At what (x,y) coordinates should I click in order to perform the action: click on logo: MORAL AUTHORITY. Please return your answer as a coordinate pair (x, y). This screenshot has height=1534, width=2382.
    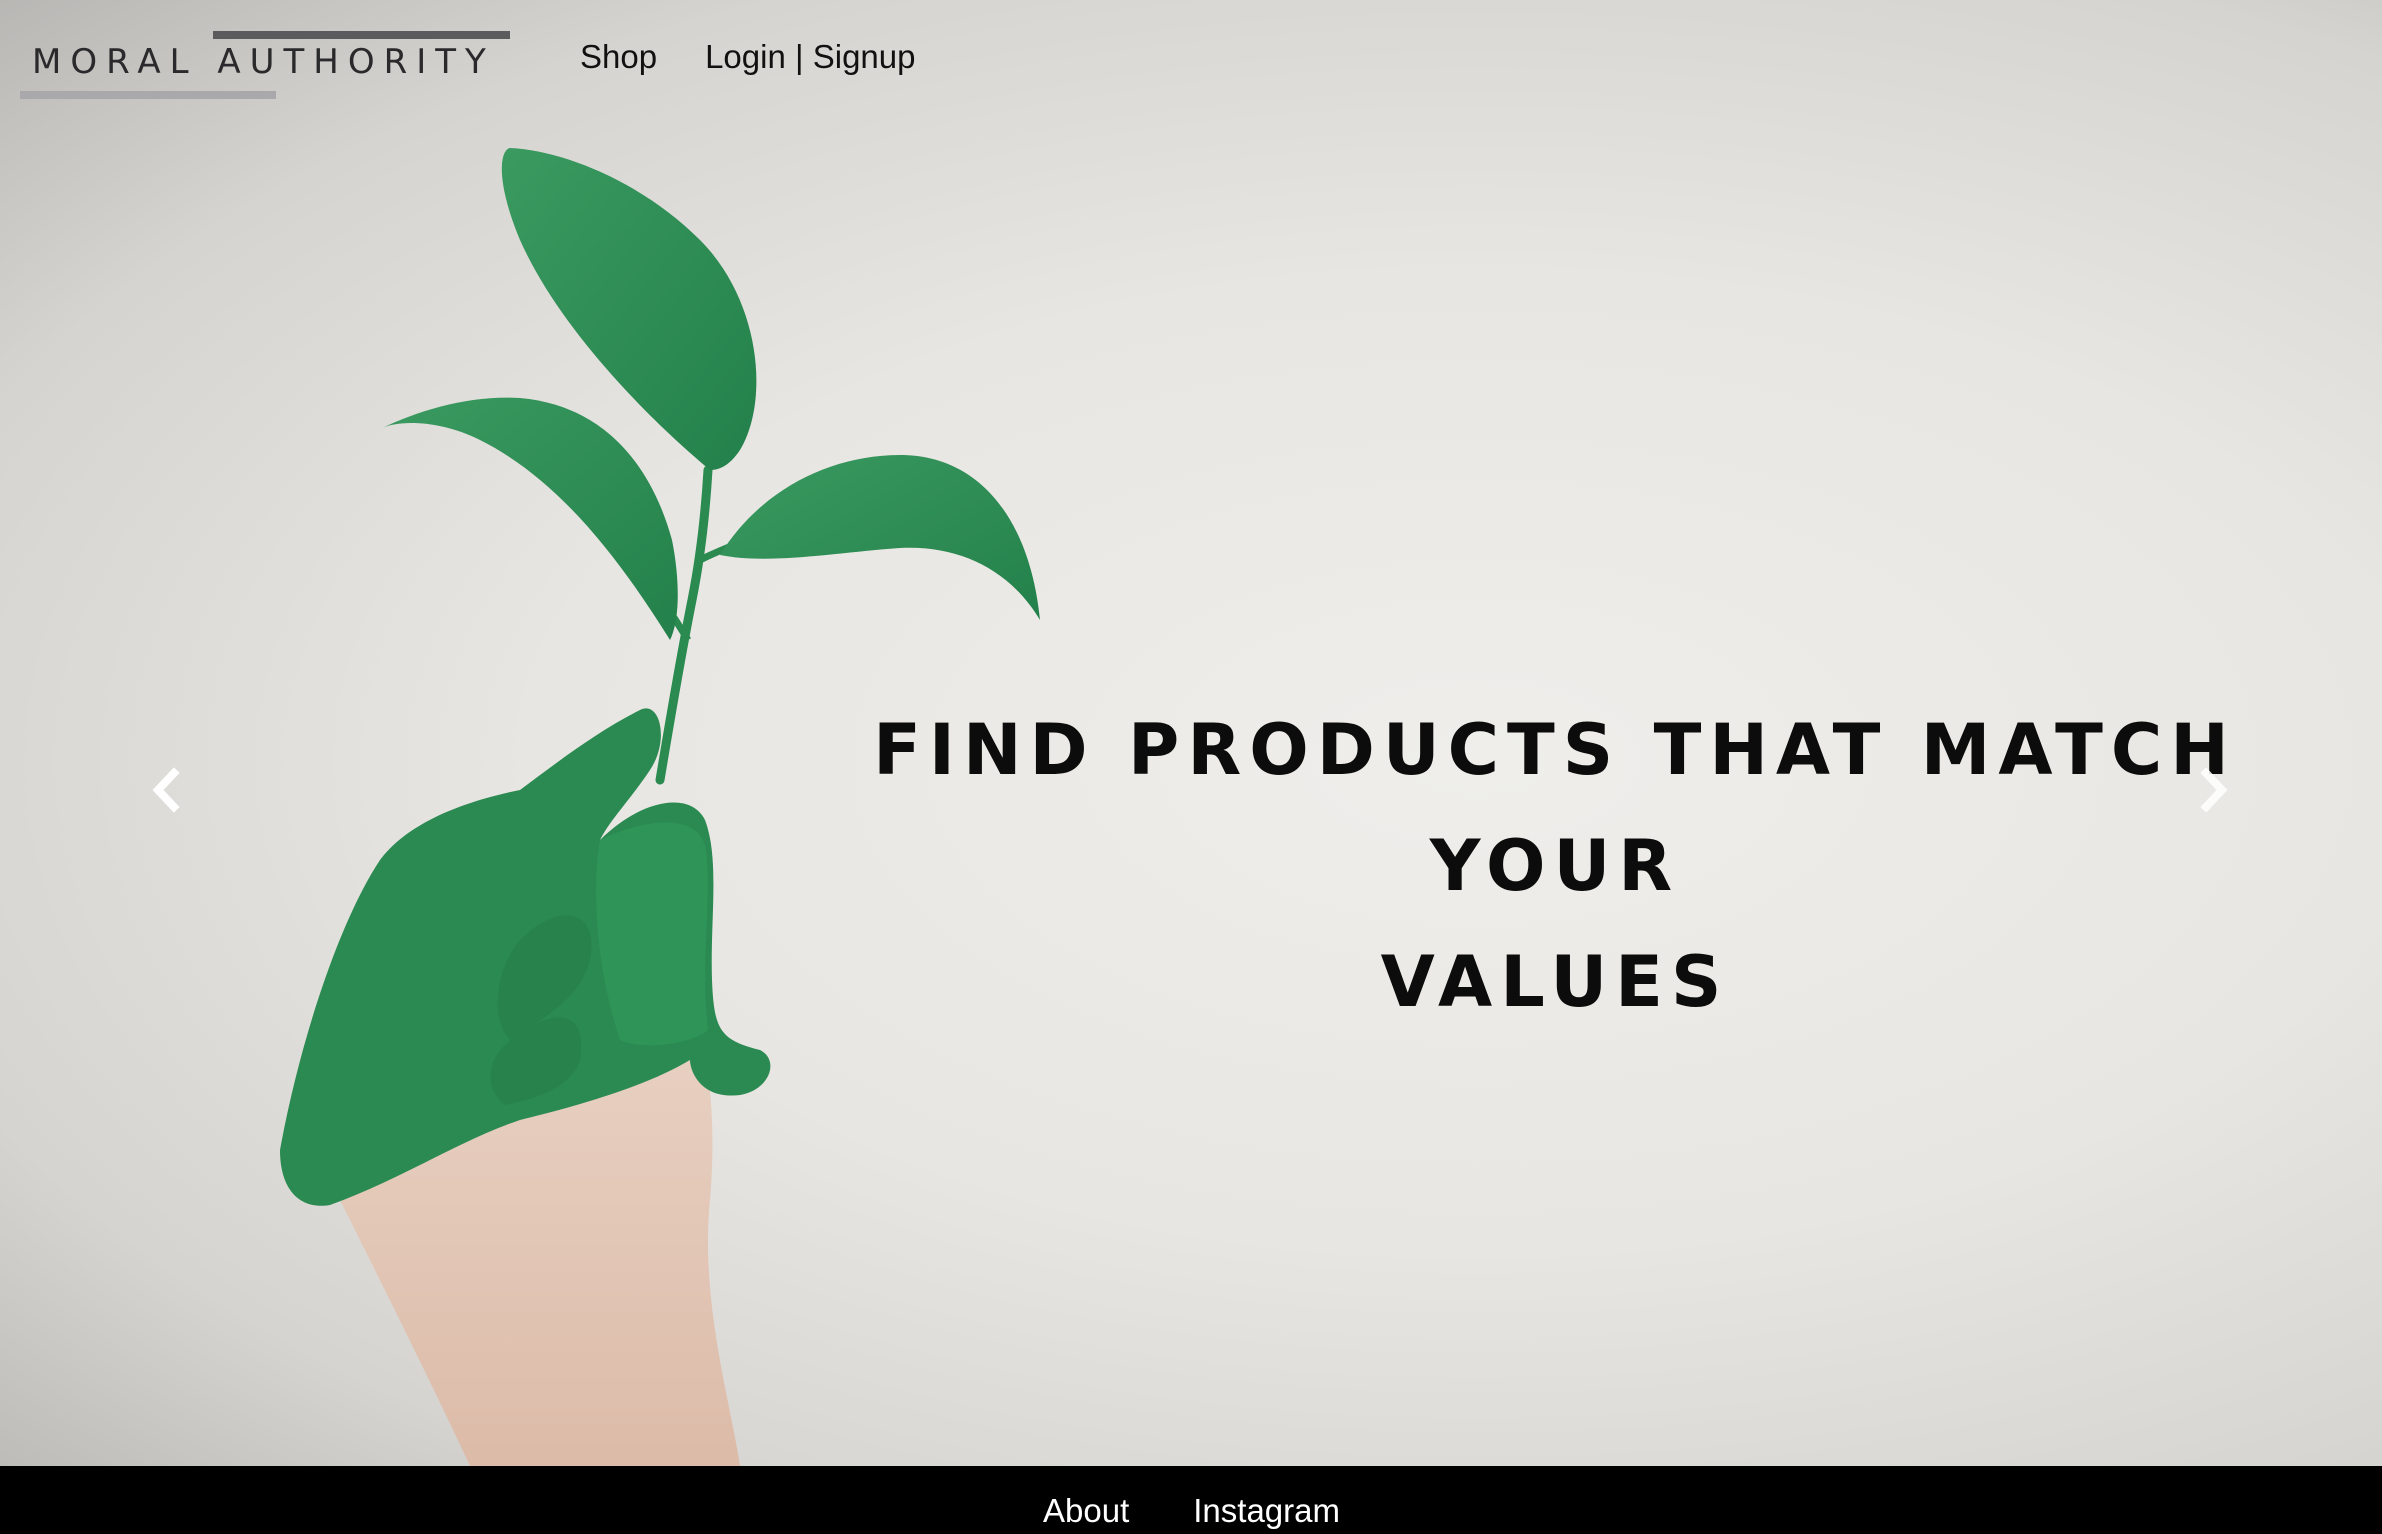
    Looking at the image, I should click on (266, 66).